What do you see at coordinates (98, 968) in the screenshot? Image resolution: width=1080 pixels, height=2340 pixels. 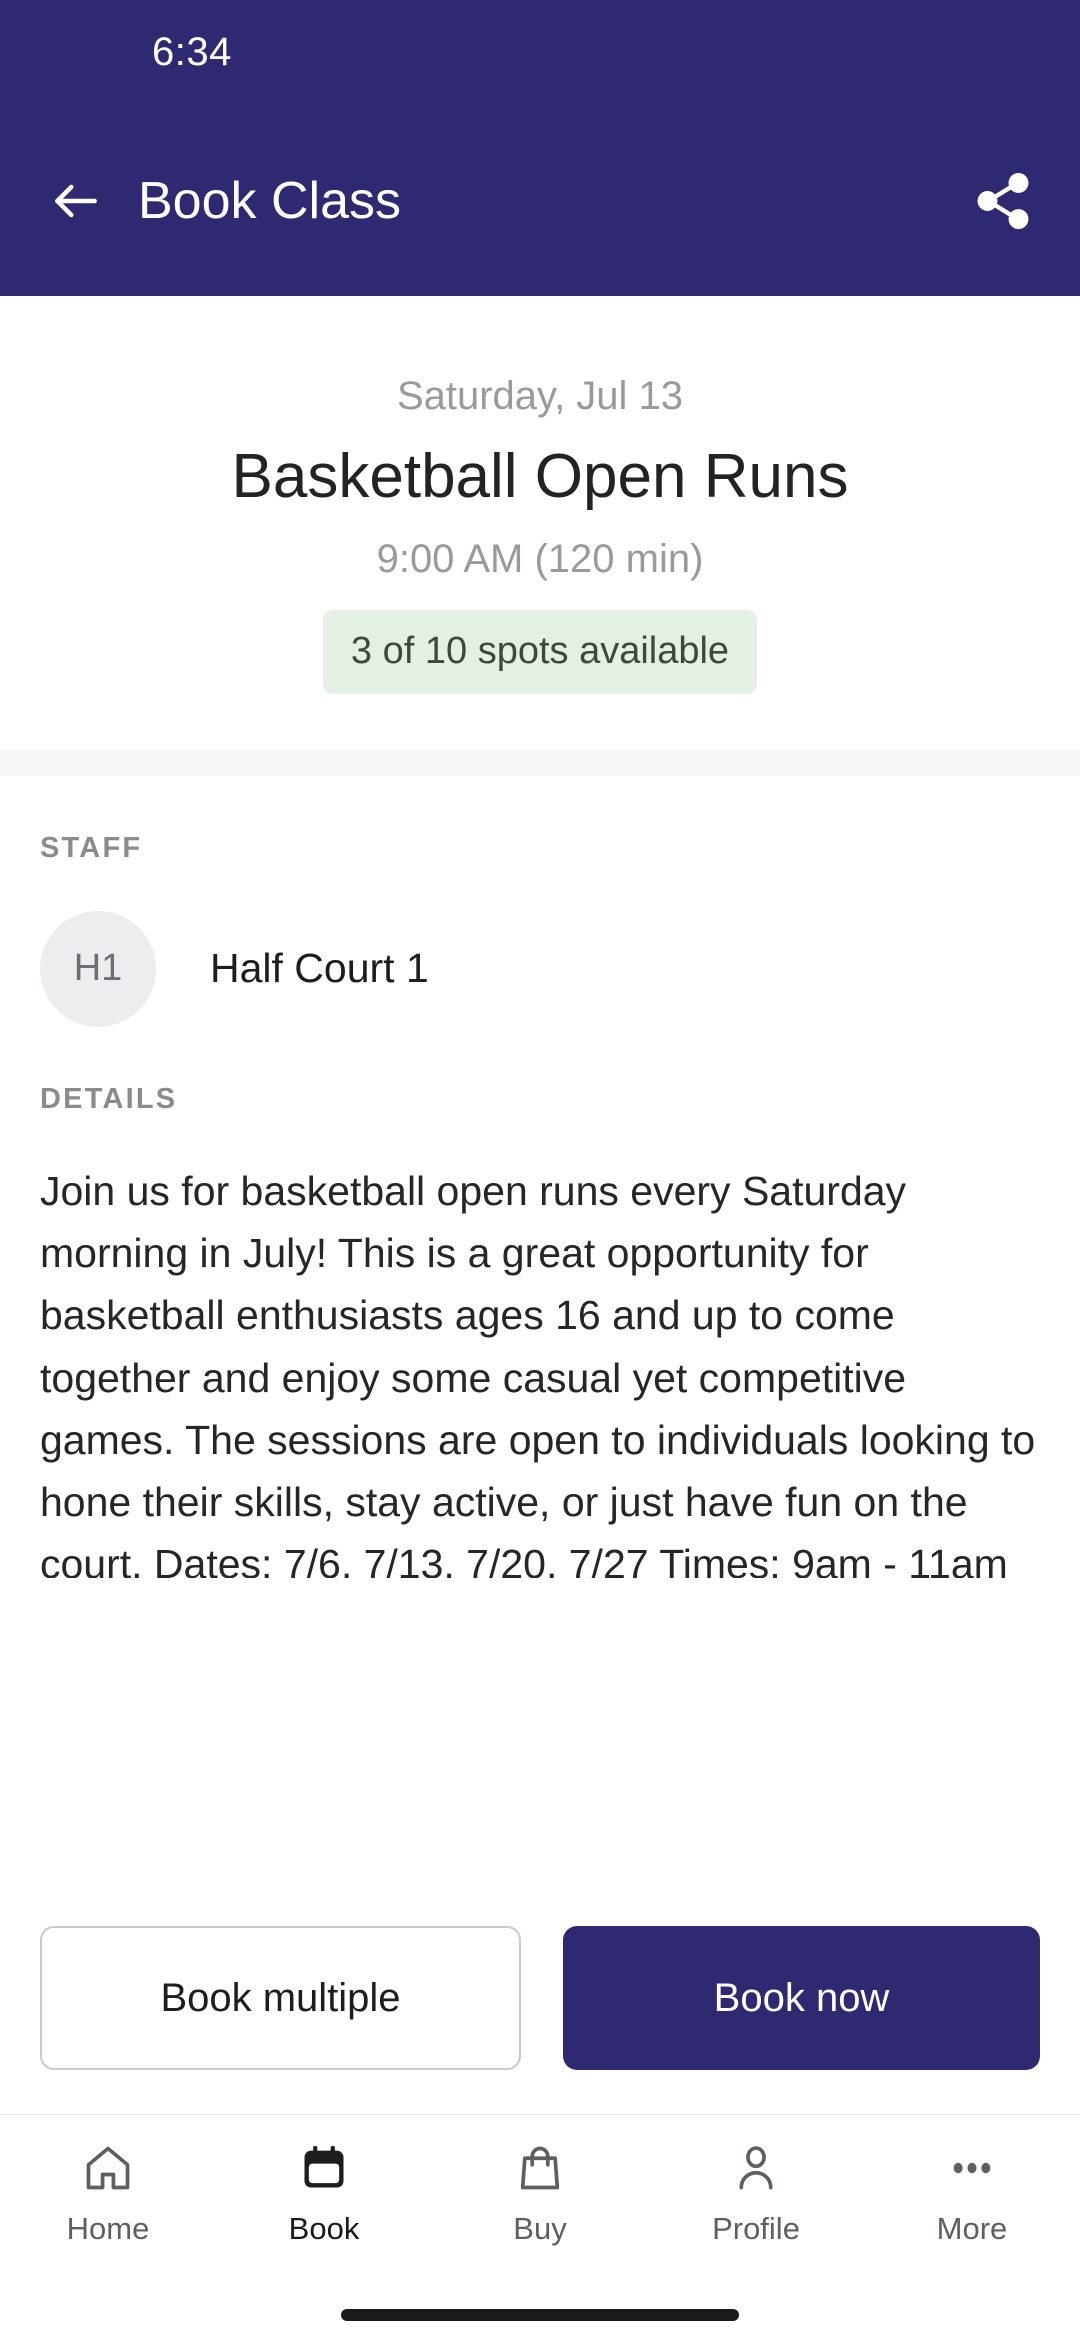 I see `avatar: H1` at bounding box center [98, 968].